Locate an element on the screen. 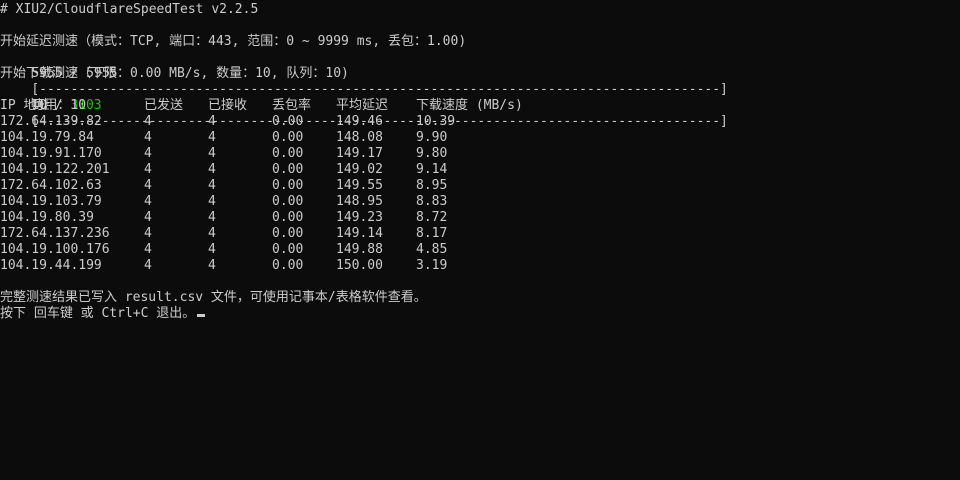 The height and width of the screenshot is (480, 960). cell-speed: 9.14 is located at coordinates (432, 169).